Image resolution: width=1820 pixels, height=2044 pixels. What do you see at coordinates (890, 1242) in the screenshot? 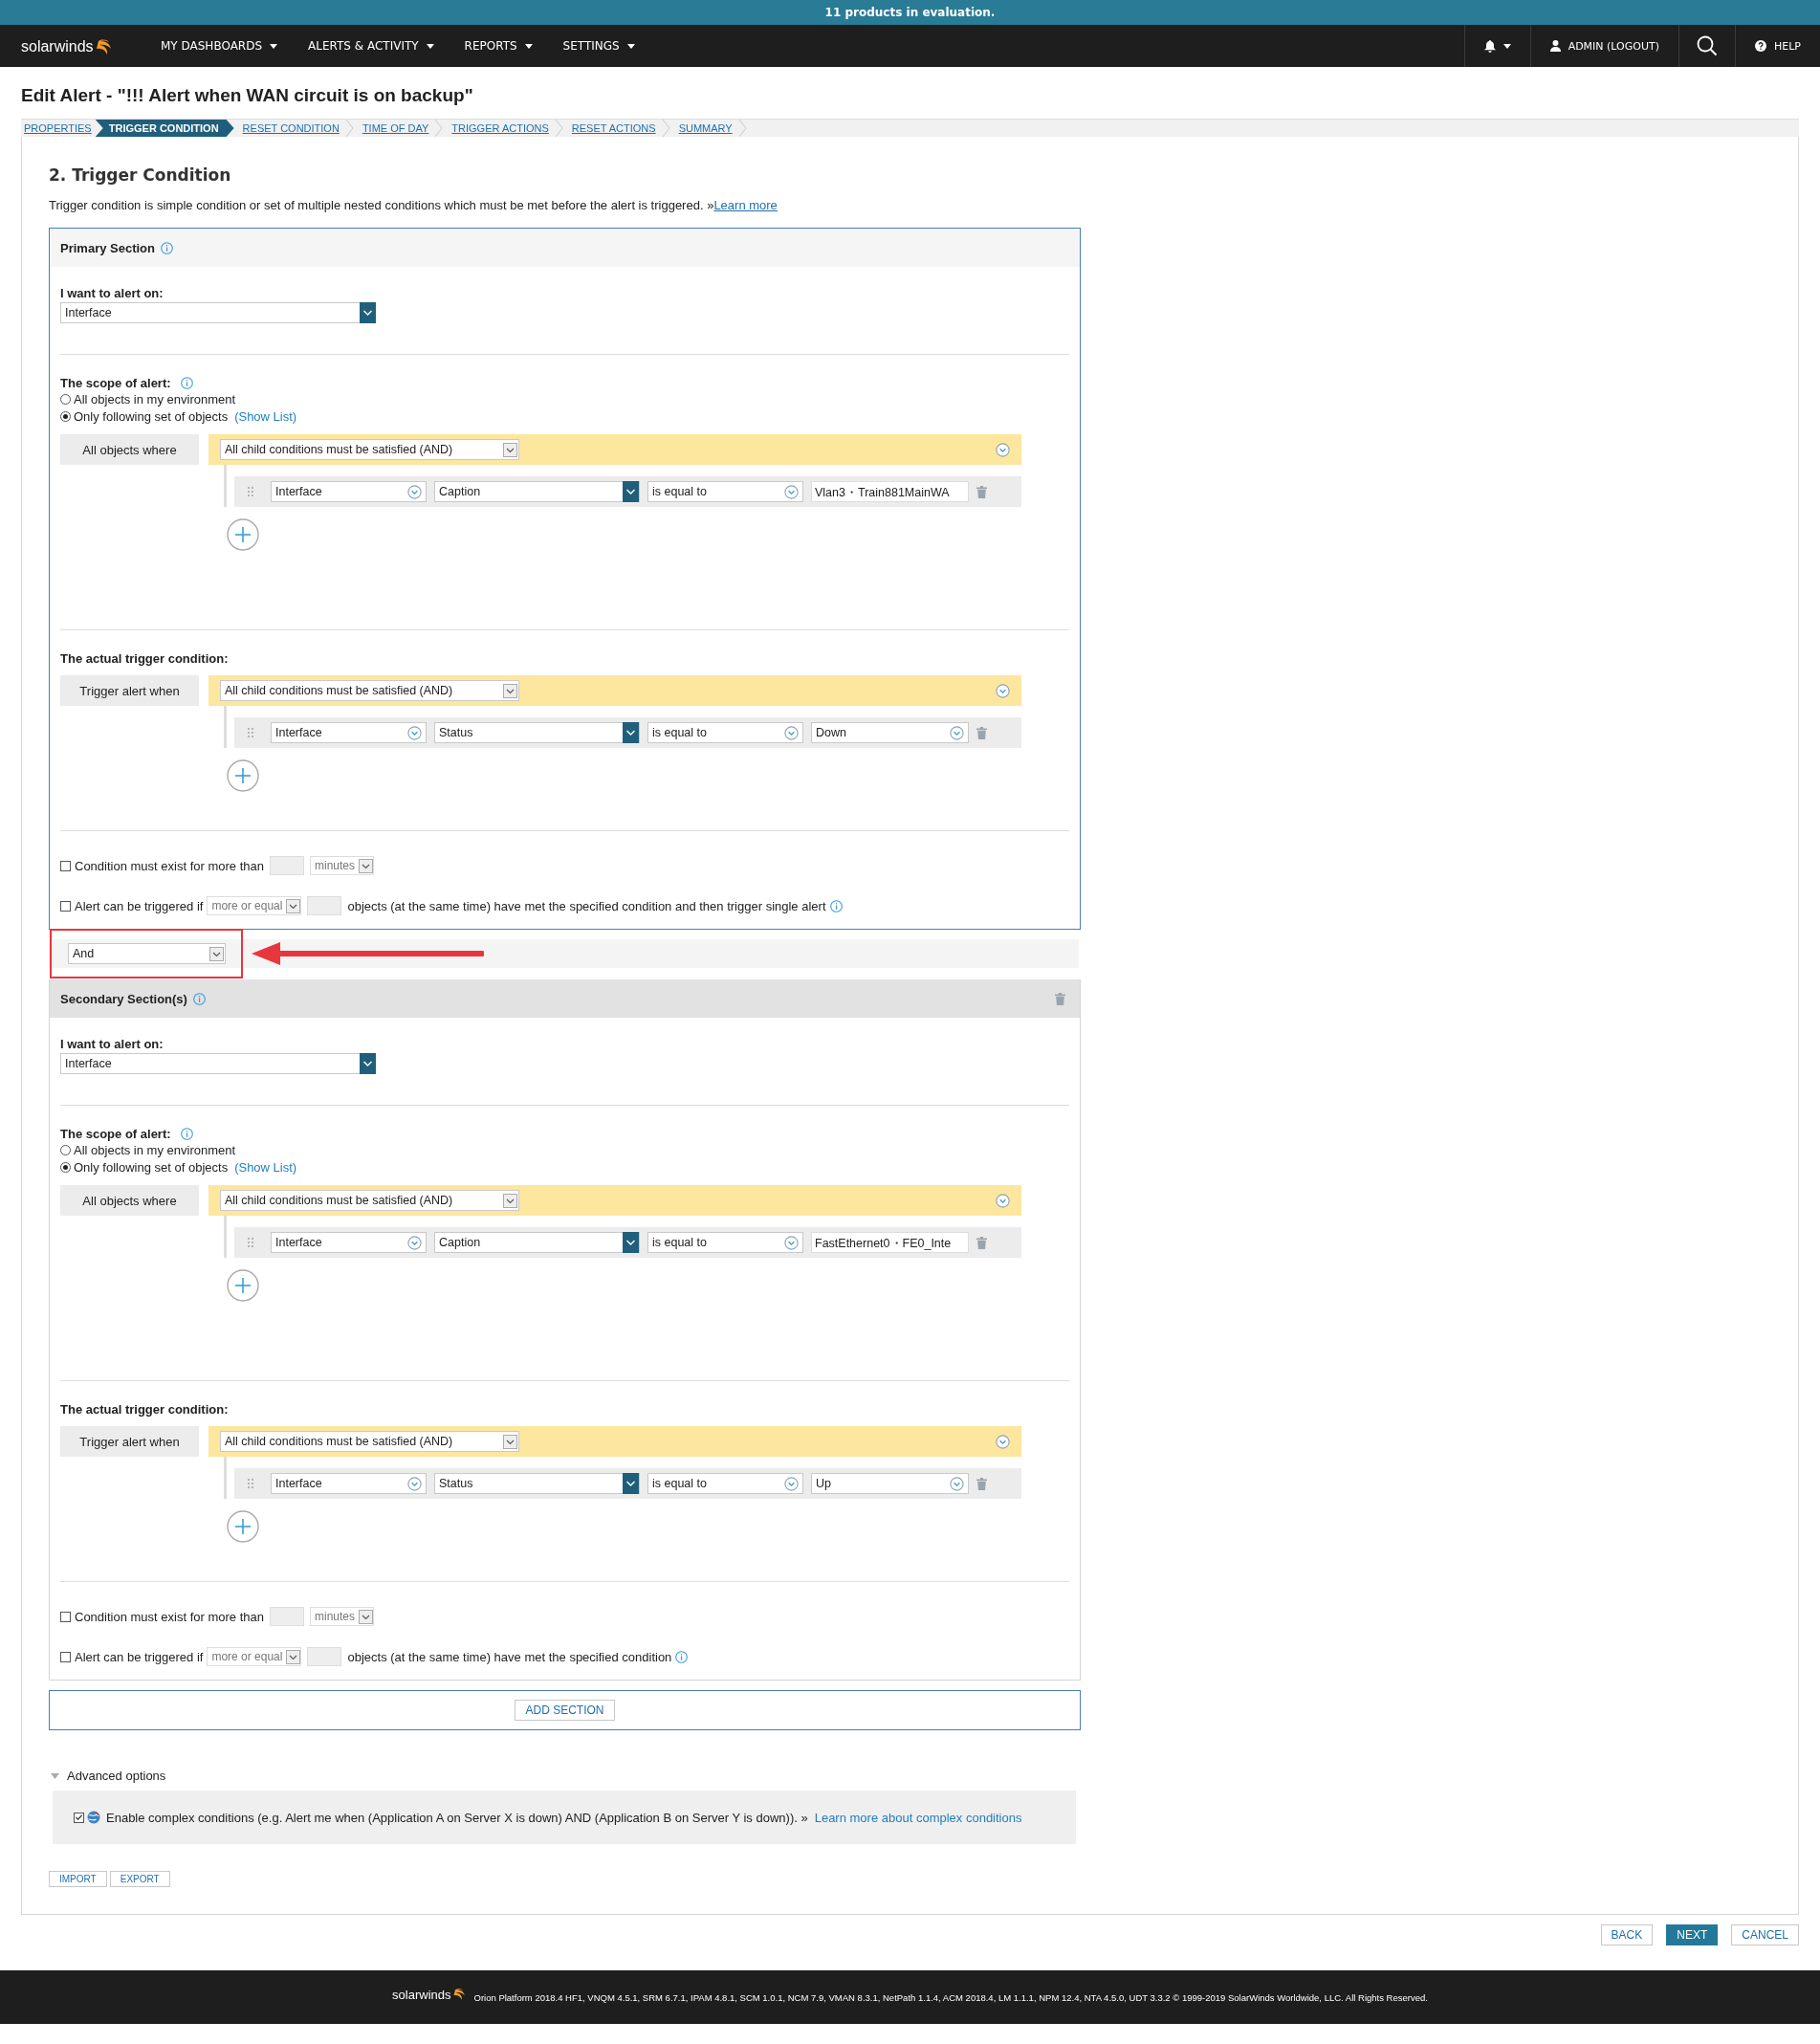
I see `value-field: FastEthernet0・FE0_Inte` at bounding box center [890, 1242].